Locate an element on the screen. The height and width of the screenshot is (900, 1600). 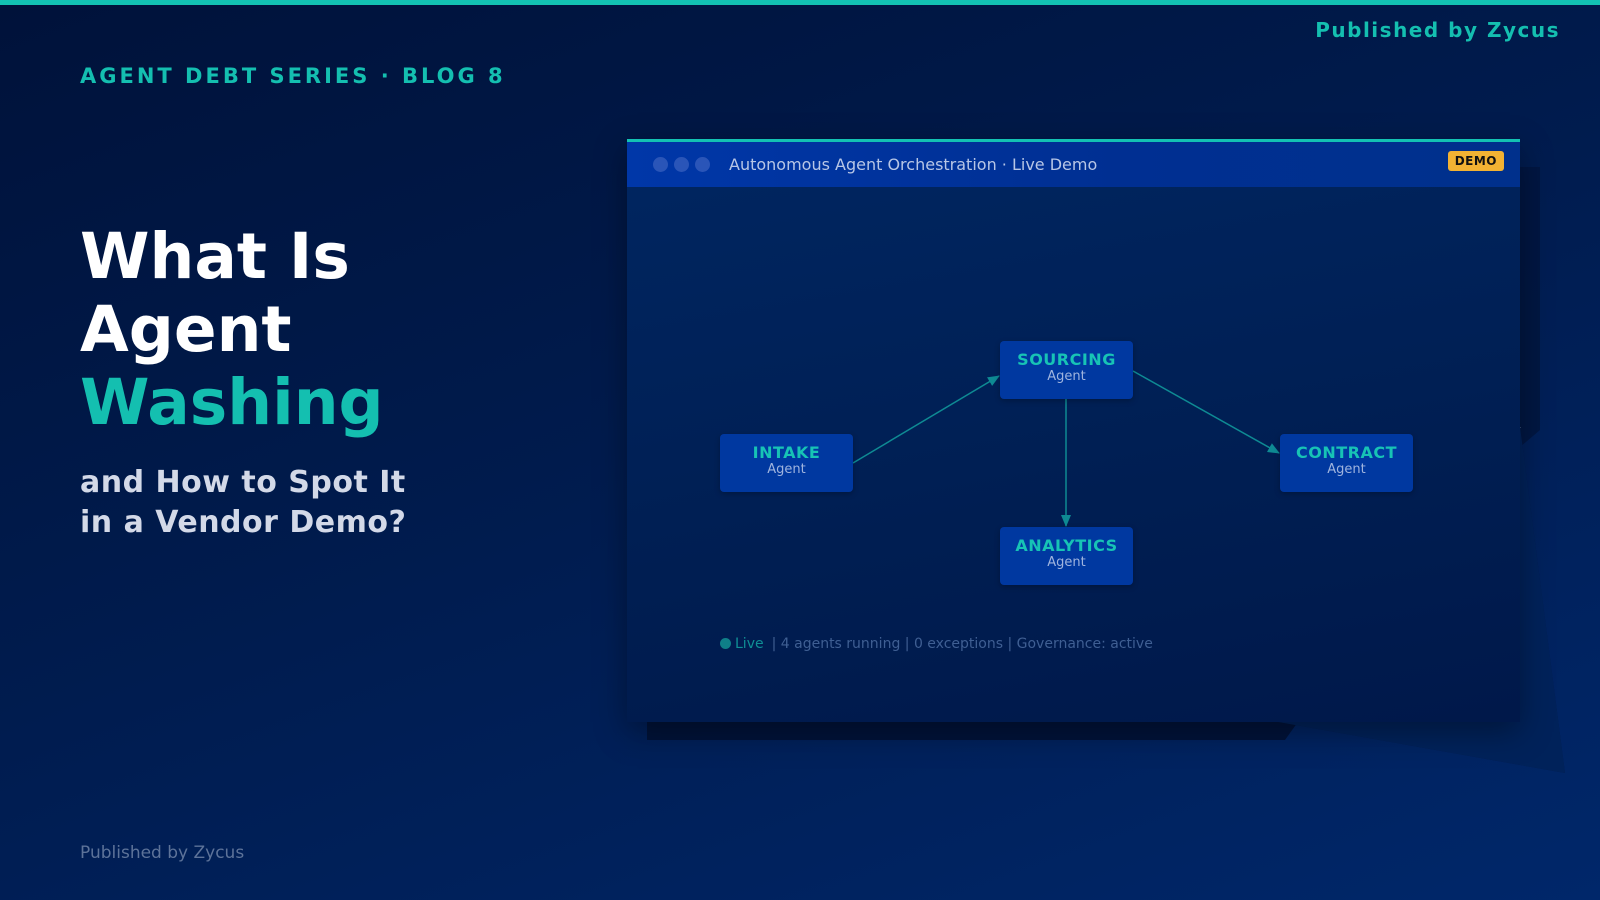
connector-intake-to-sourcing is located at coordinates (926, 419).